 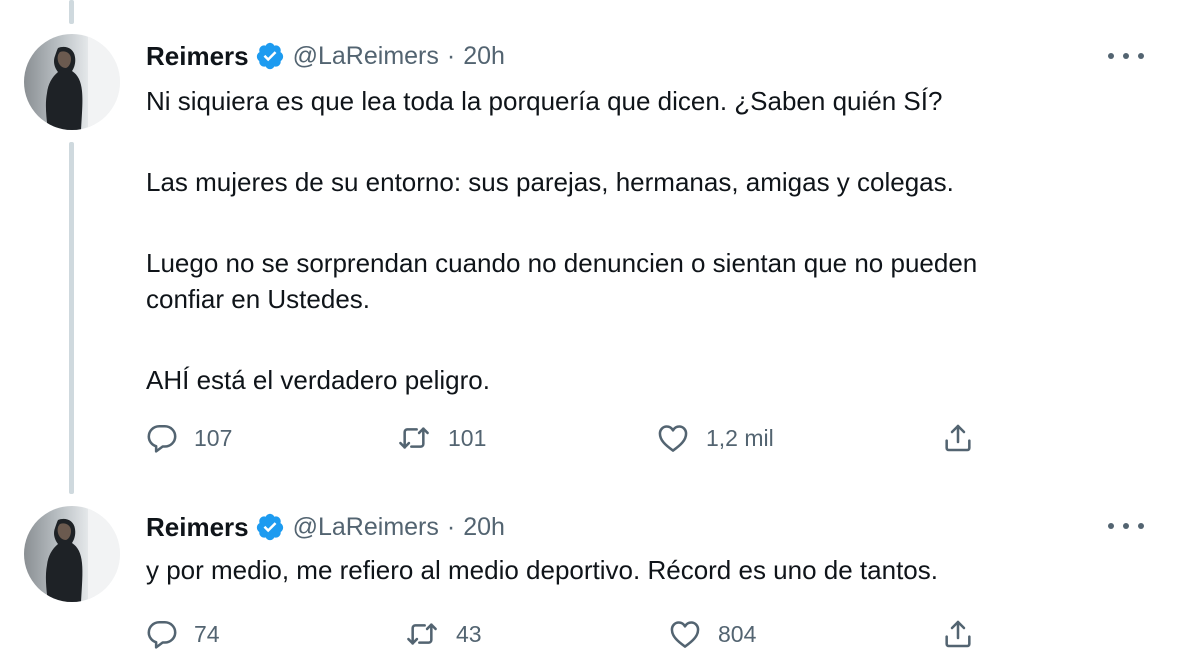 I want to click on retweet-button: 43, so click(x=443, y=634).